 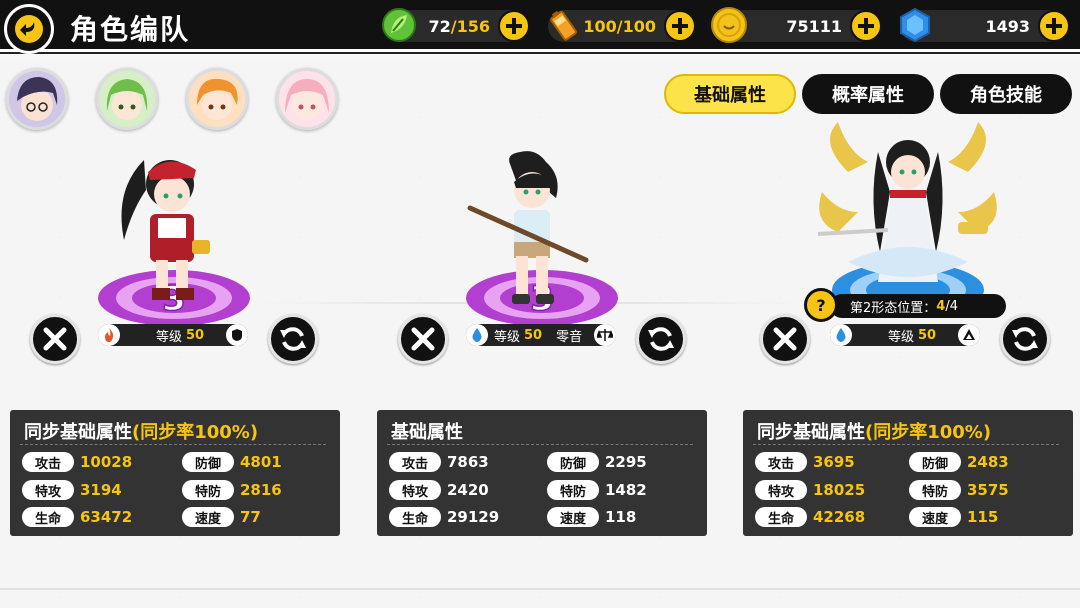 I want to click on stat-value: 118, so click(x=621, y=517).